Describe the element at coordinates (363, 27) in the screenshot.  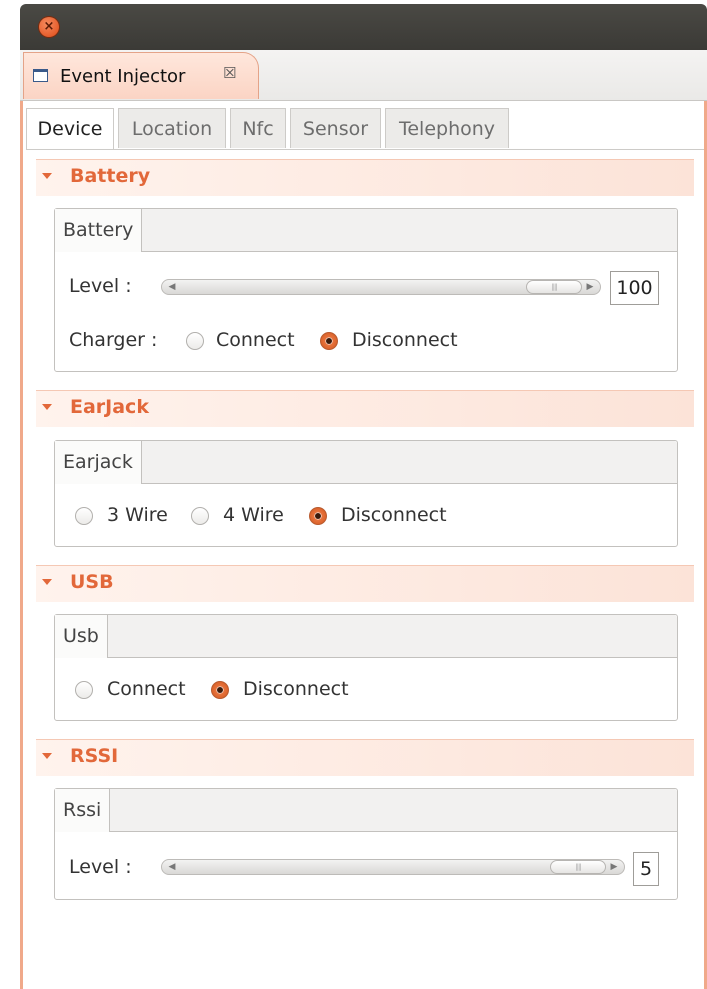
I see `window-titlebar: ×` at that location.